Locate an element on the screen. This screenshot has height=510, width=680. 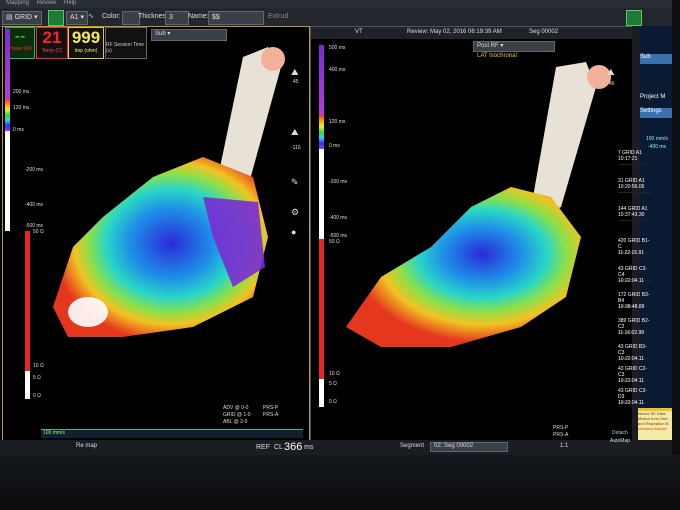
list-item: 43 GRID C3-D3 10:22:04.11 is located at coordinates (635, 397).